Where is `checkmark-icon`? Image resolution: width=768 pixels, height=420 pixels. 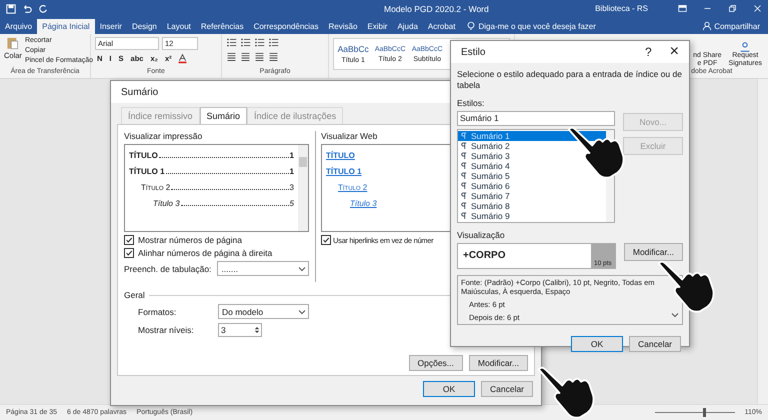
checkmark-icon is located at coordinates (326, 240).